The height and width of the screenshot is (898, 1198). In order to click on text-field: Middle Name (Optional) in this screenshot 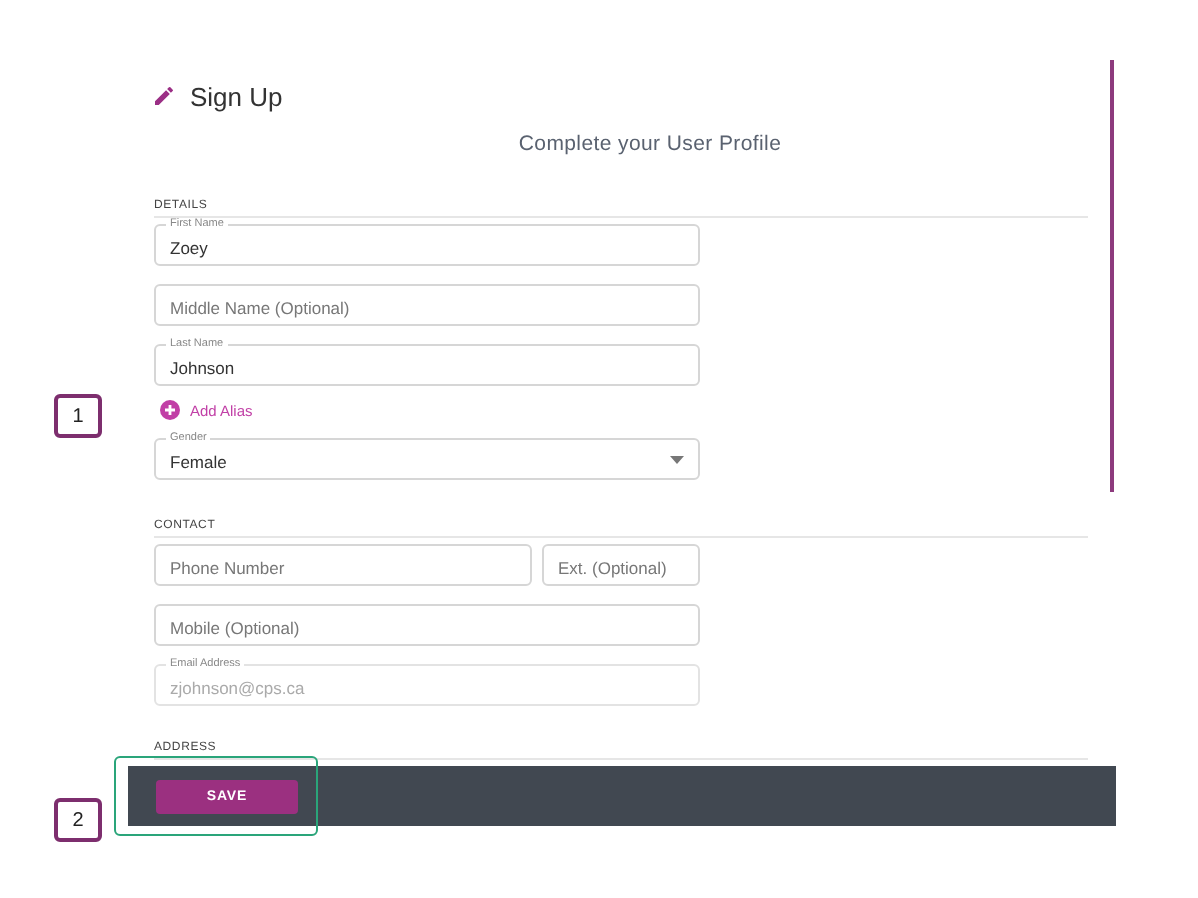, I will do `click(427, 305)`.